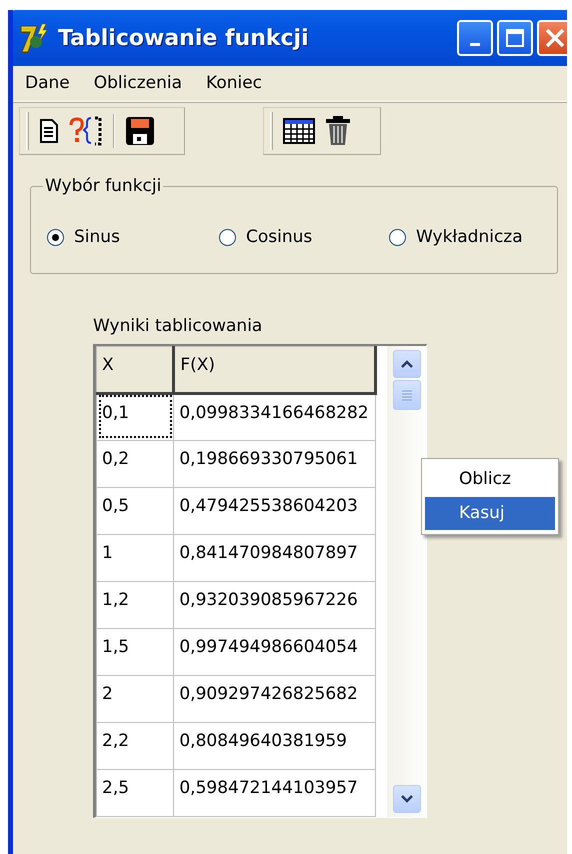 The height and width of the screenshot is (854, 572). What do you see at coordinates (275, 369) in the screenshot?
I see `column-header: F(X)` at bounding box center [275, 369].